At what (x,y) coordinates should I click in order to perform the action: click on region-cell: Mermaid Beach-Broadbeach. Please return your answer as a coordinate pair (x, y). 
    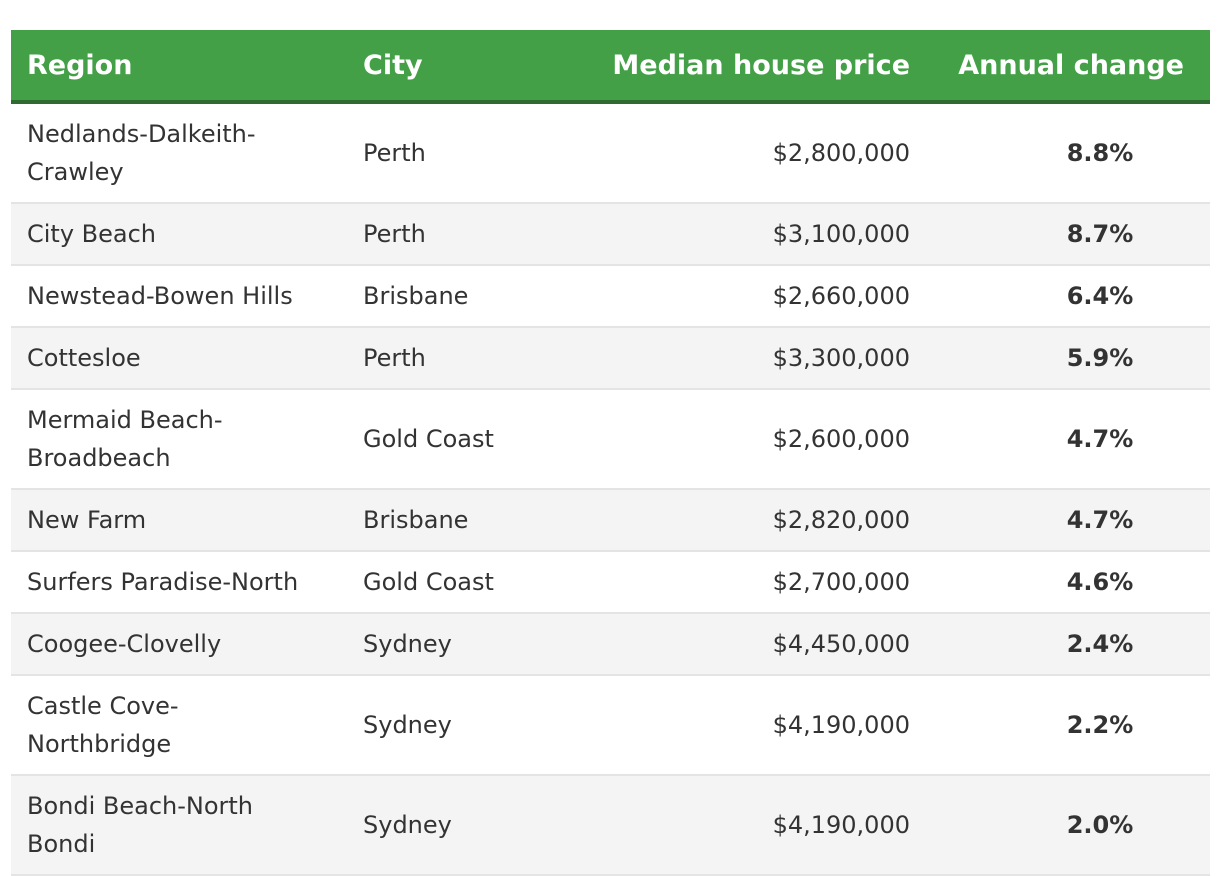
    Looking at the image, I should click on (179, 439).